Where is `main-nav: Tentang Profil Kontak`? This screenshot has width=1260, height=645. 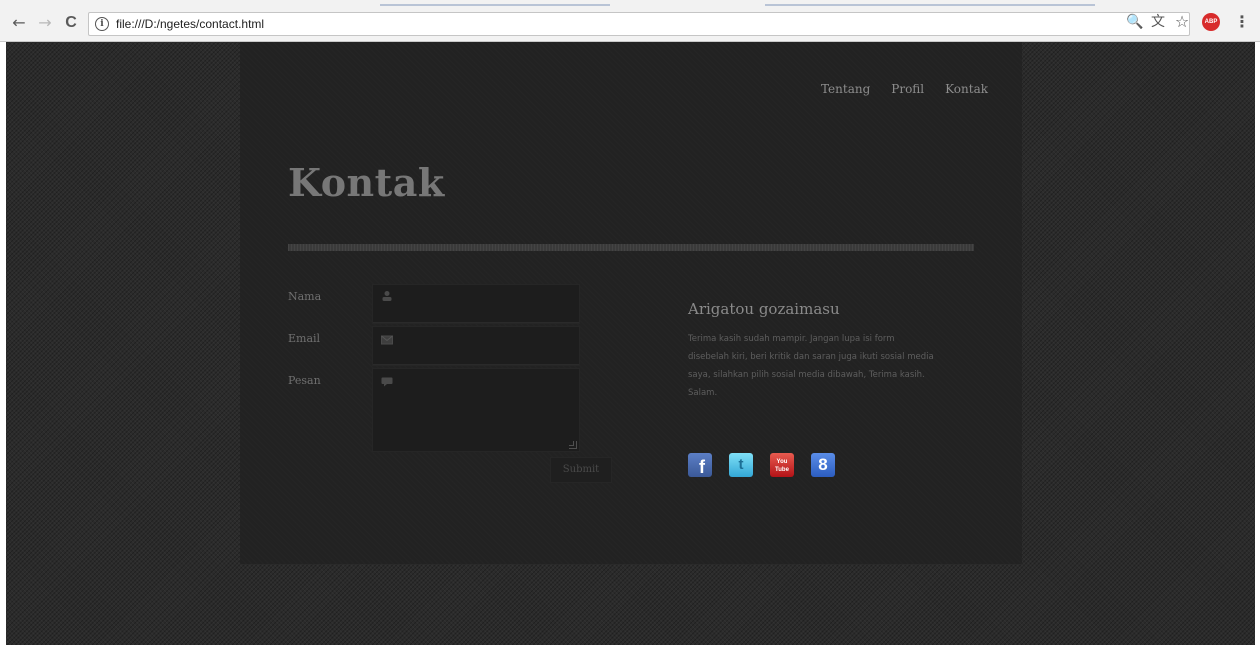 main-nav: Tentang Profil Kontak is located at coordinates (894, 89).